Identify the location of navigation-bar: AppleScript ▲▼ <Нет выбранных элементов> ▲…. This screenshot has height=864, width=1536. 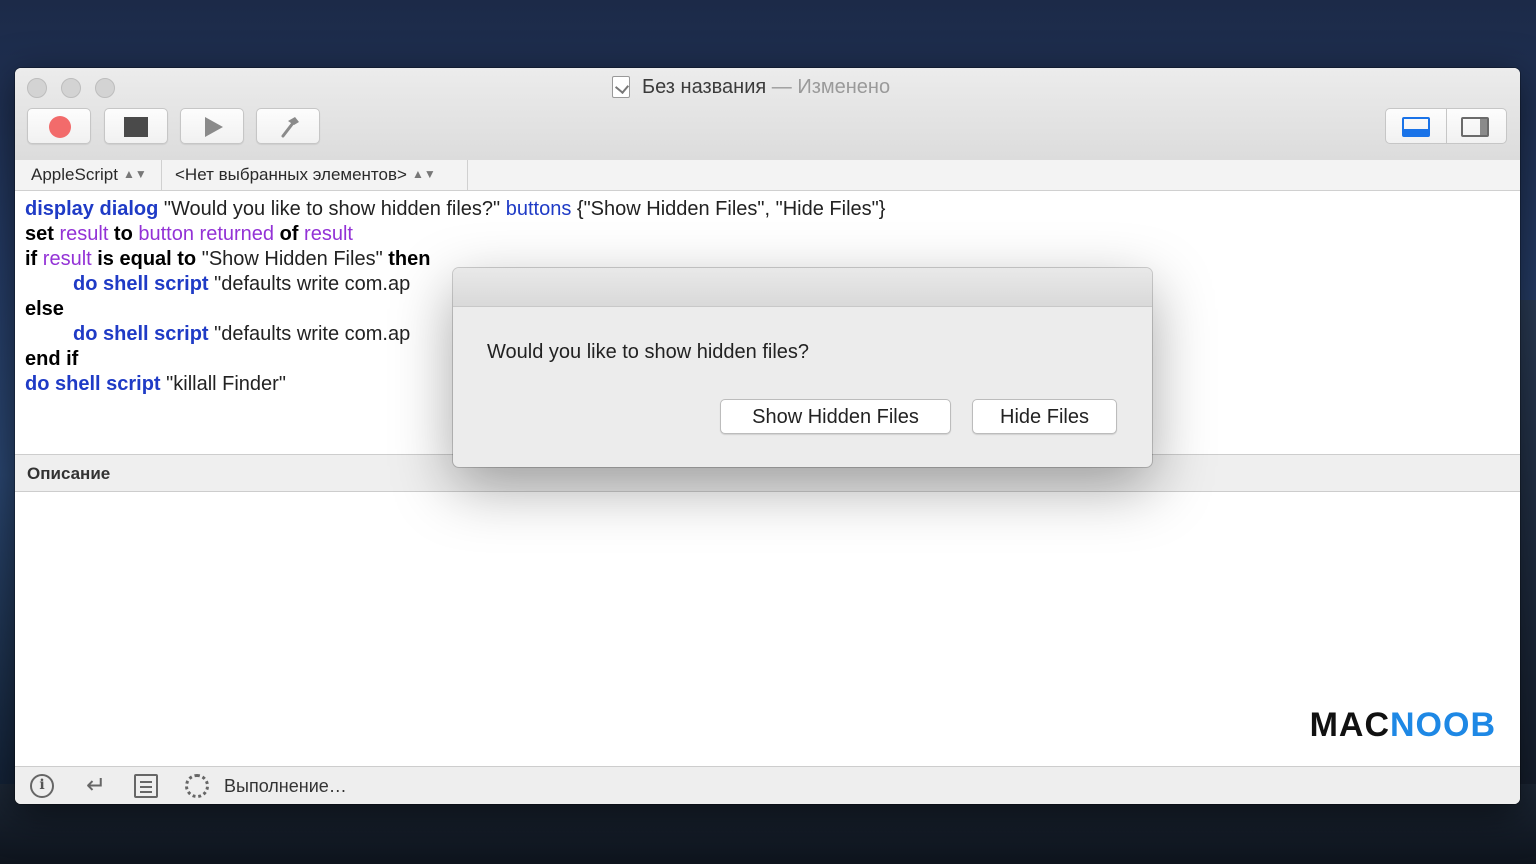
(767, 175).